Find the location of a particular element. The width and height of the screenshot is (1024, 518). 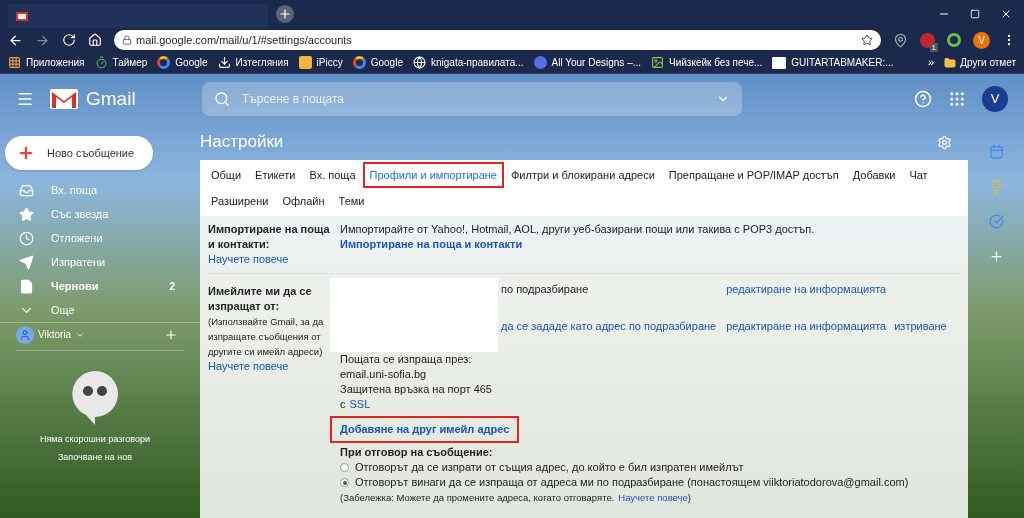

new-tab-icon is located at coordinates (285, 14).